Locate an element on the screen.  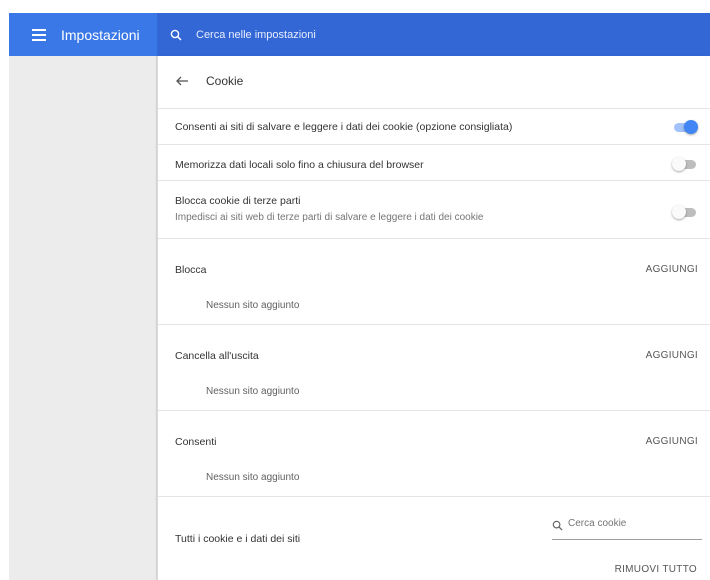
cookie-search-input is located at coordinates (633, 523).